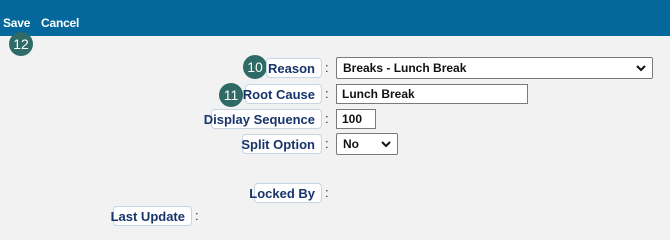 This screenshot has width=670, height=240. Describe the element at coordinates (21, 44) in the screenshot. I see `save-step-badge: 12` at that location.